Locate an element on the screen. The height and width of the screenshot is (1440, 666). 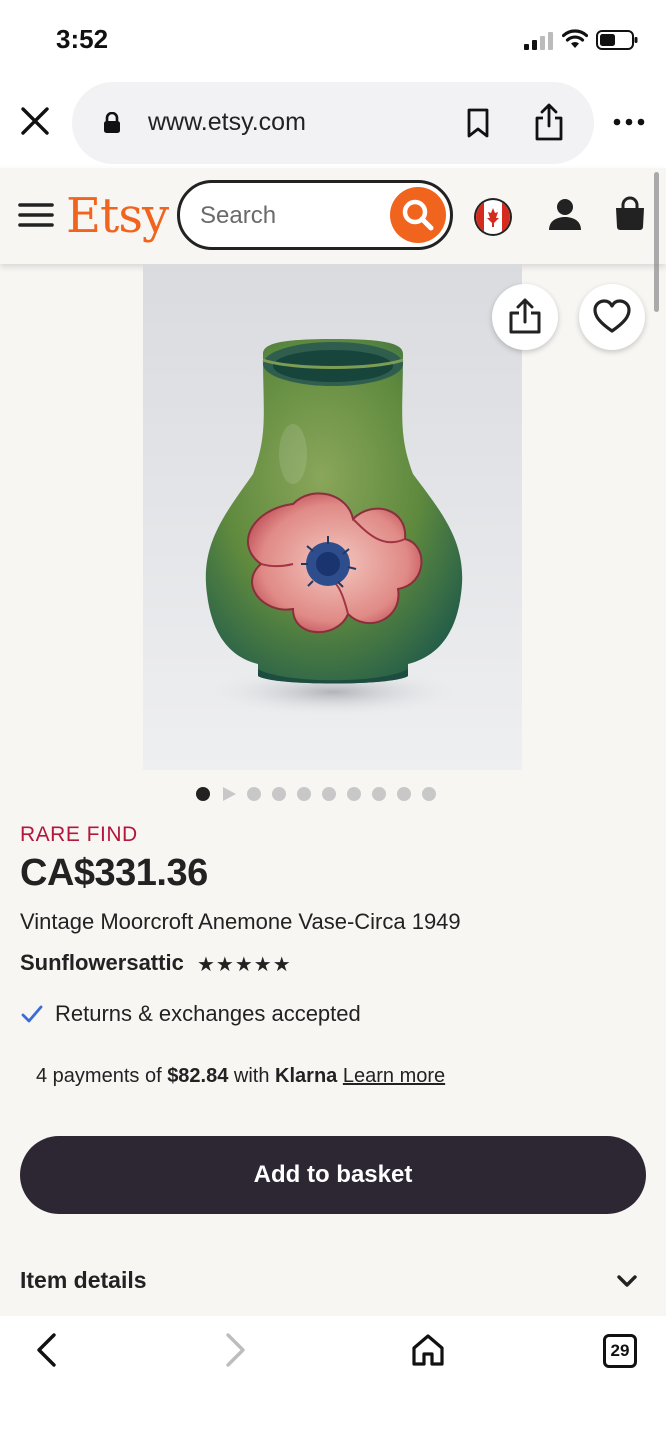
lock-icon is located at coordinates (112, 122).